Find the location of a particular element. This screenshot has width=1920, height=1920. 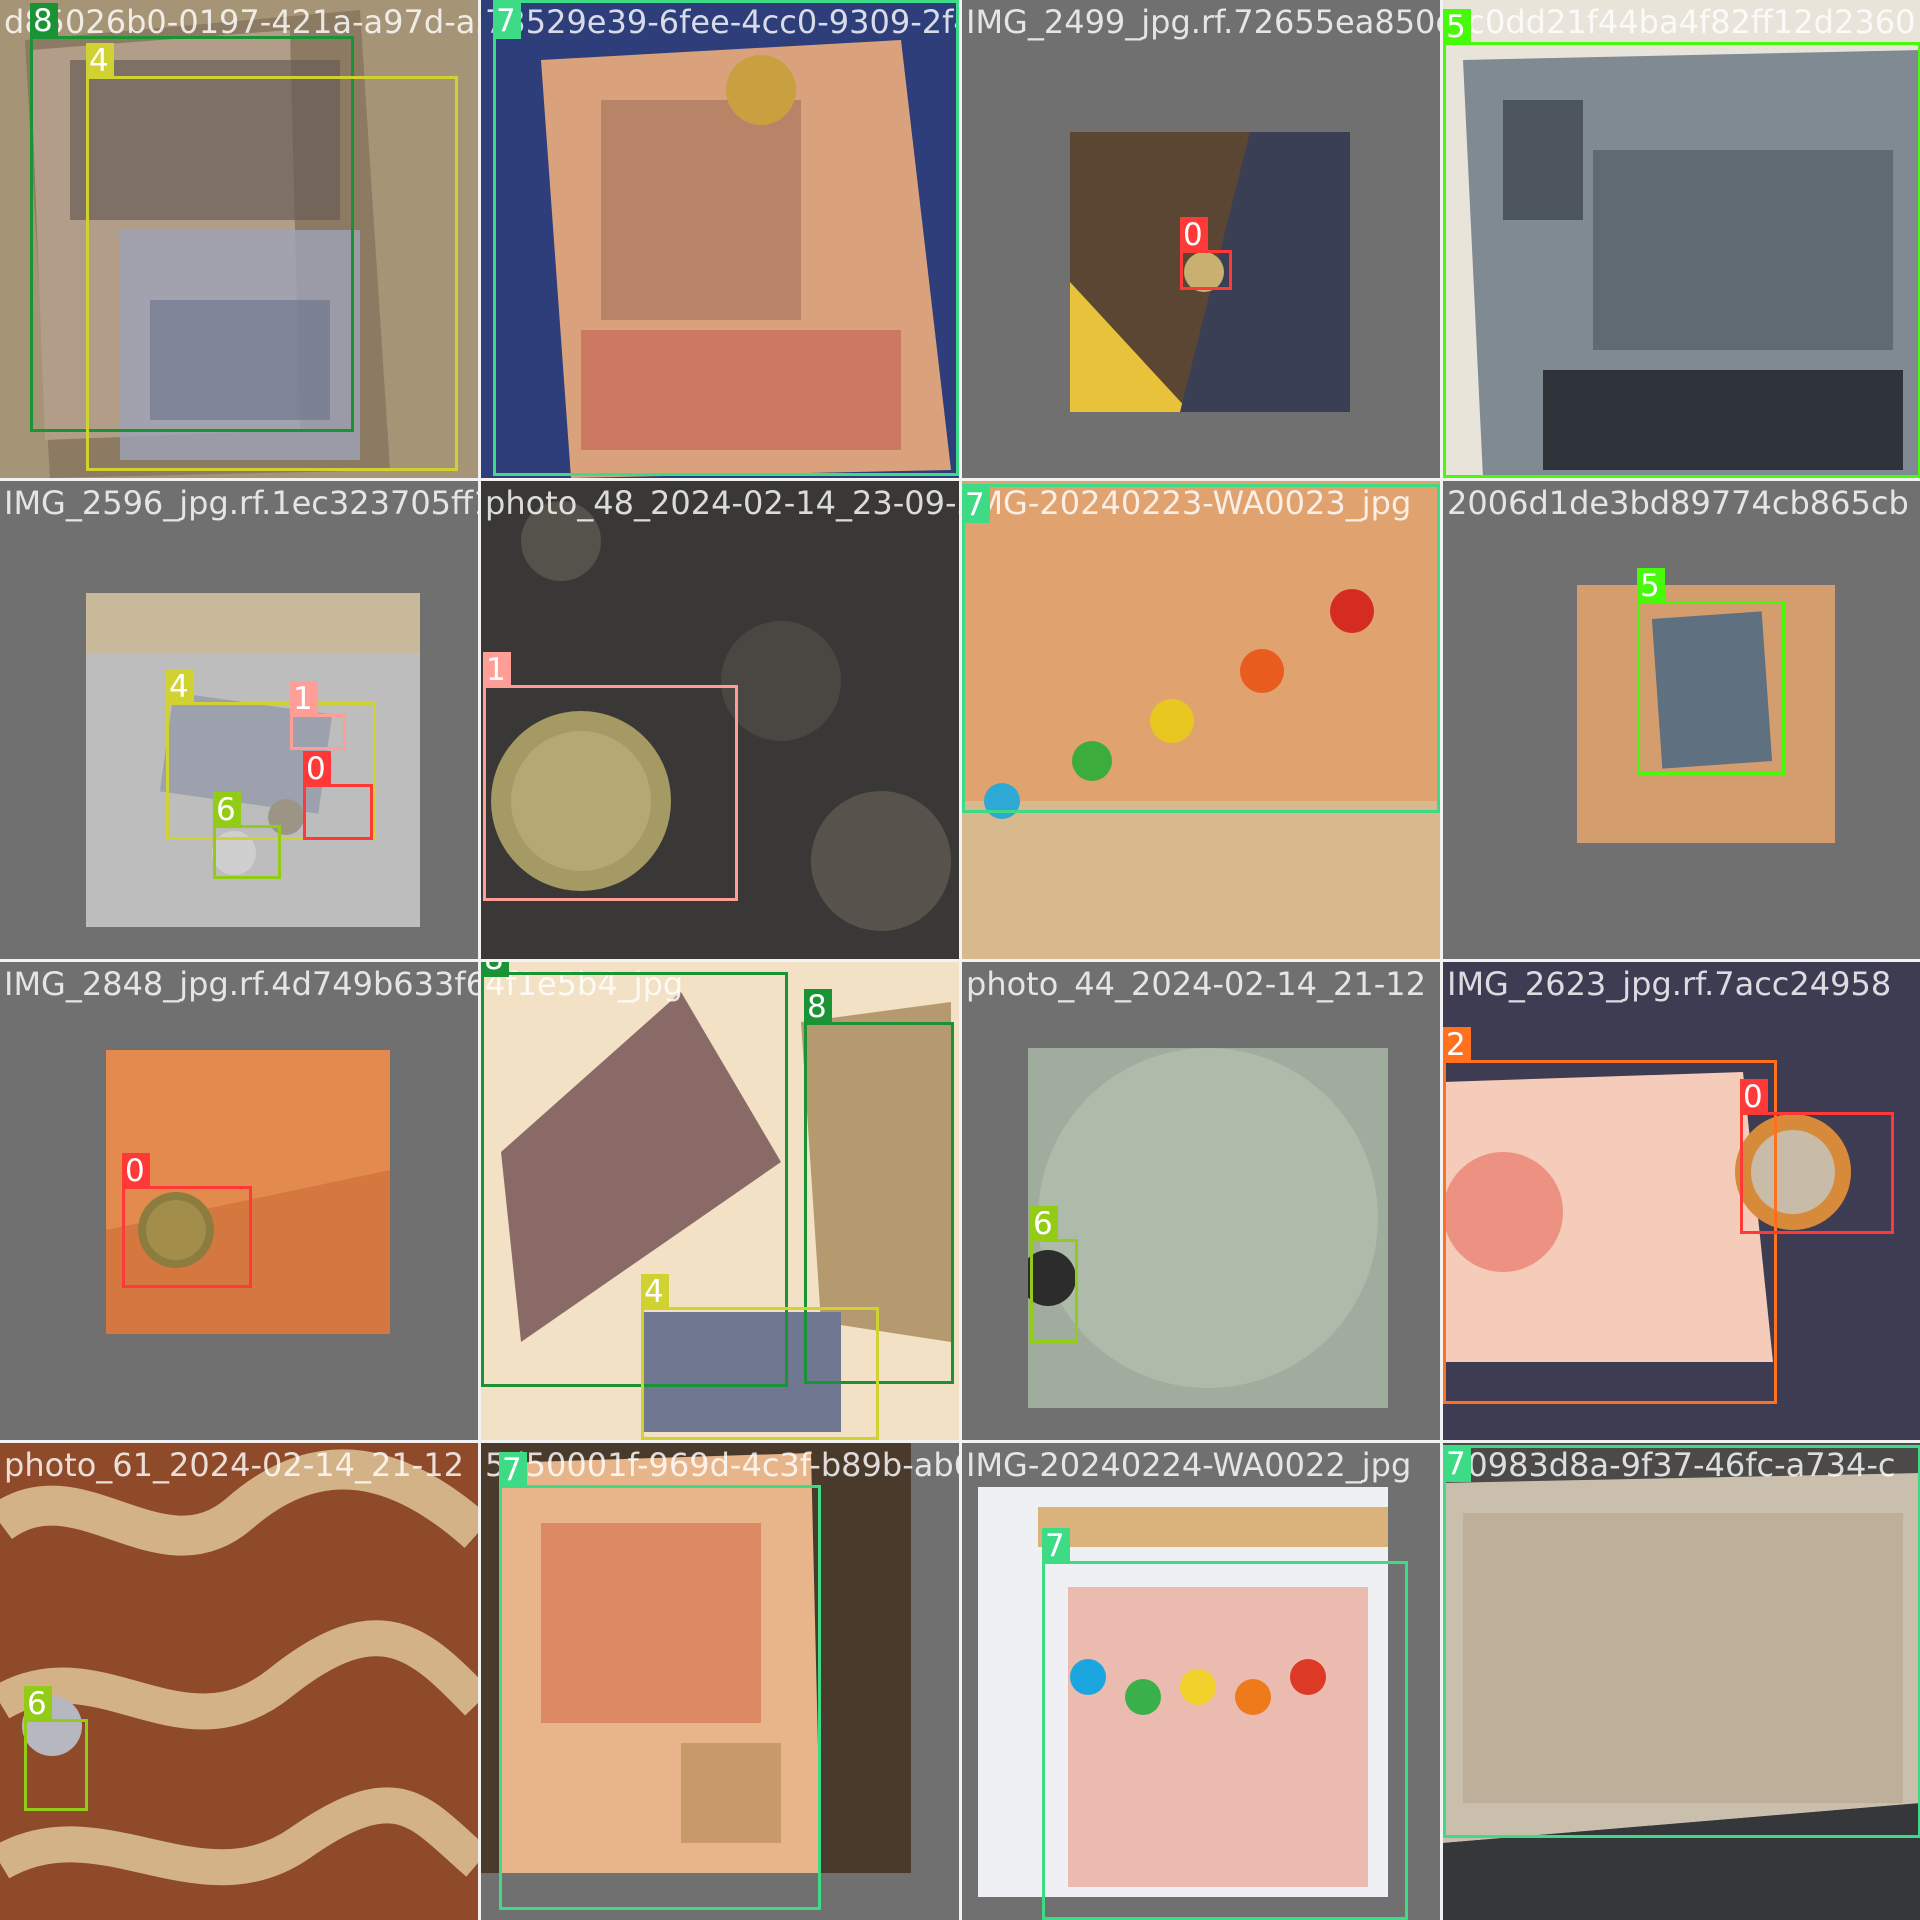

tile-title: IMG_2623_jpg.rf.7acc24958 is located at coordinates (1669, 984).